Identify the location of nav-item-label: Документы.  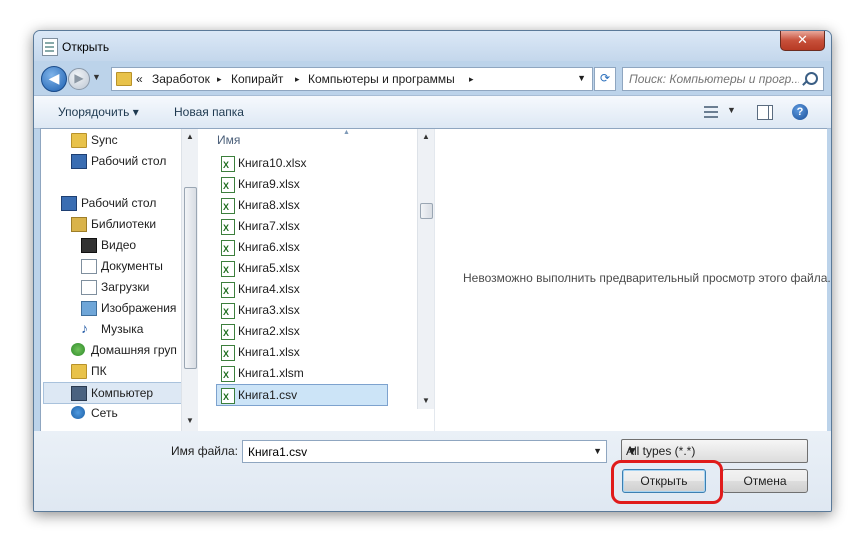
(132, 266).